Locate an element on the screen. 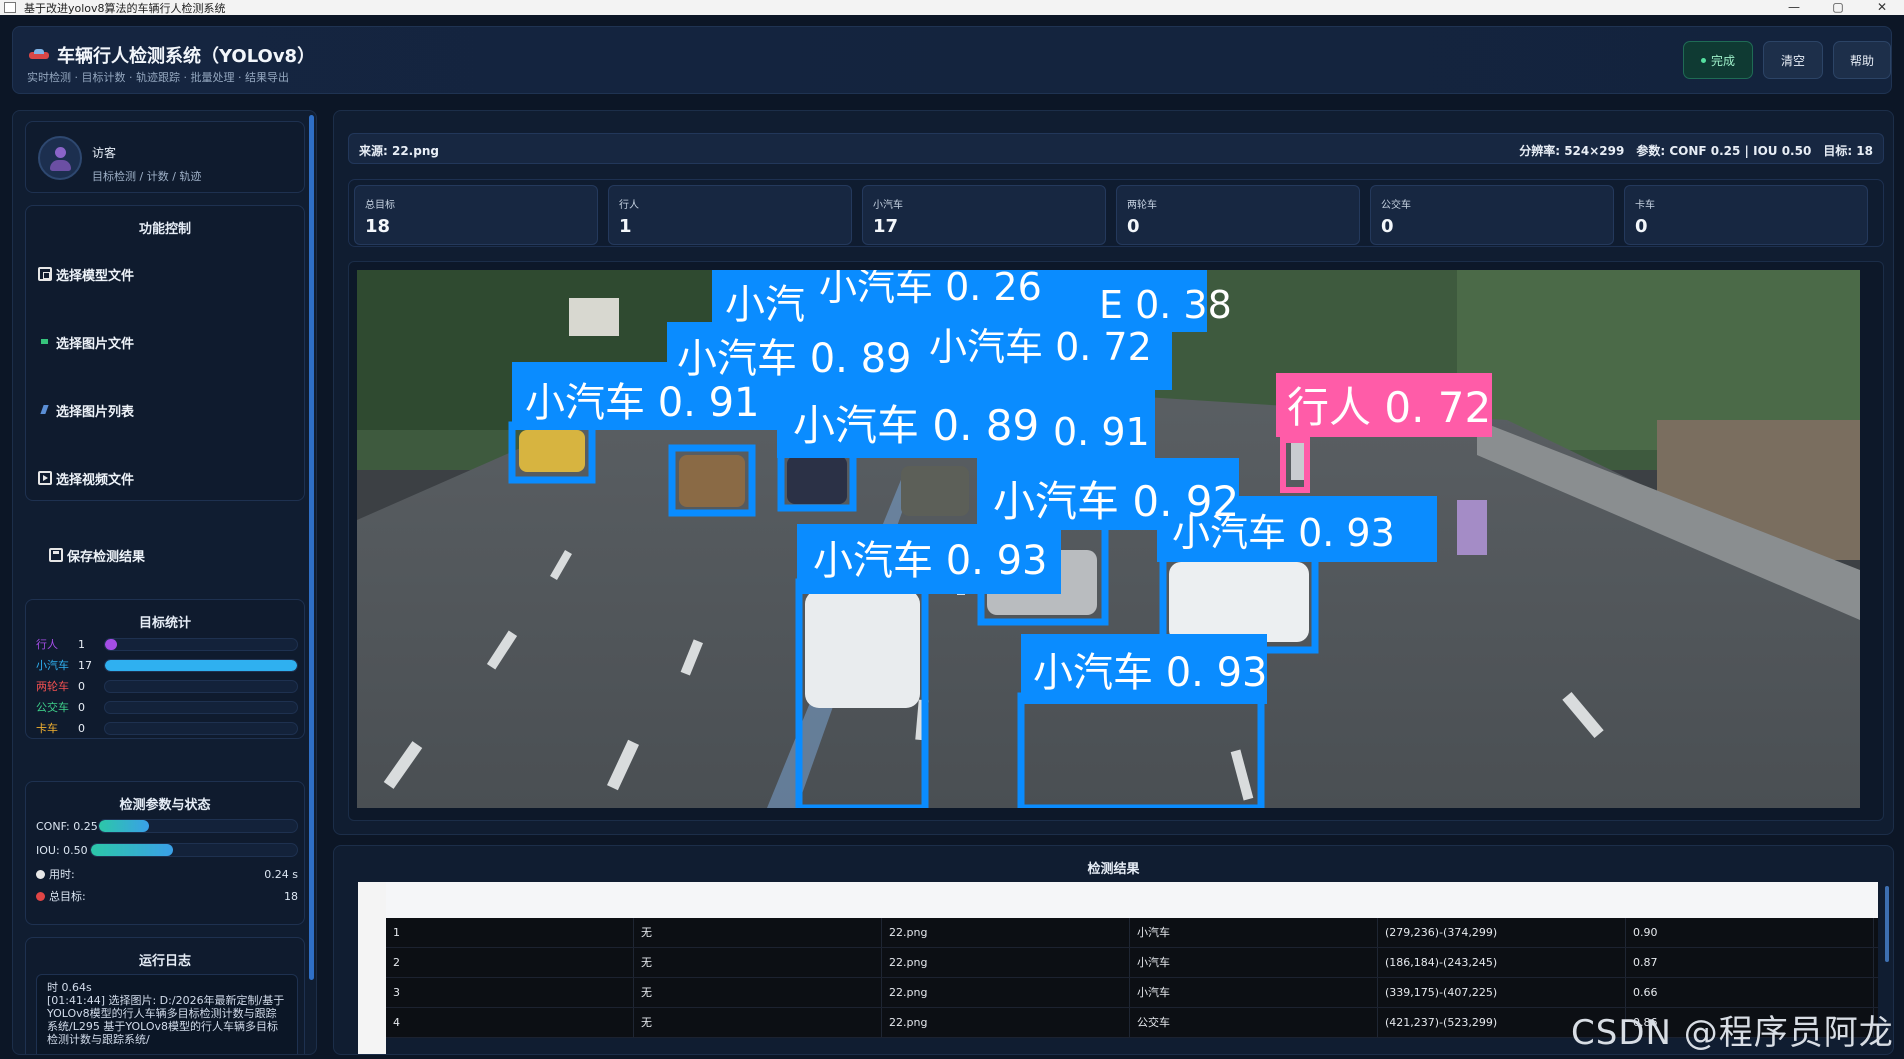 The image size is (1904, 1059). status-done-button: 完成 is located at coordinates (1718, 60).